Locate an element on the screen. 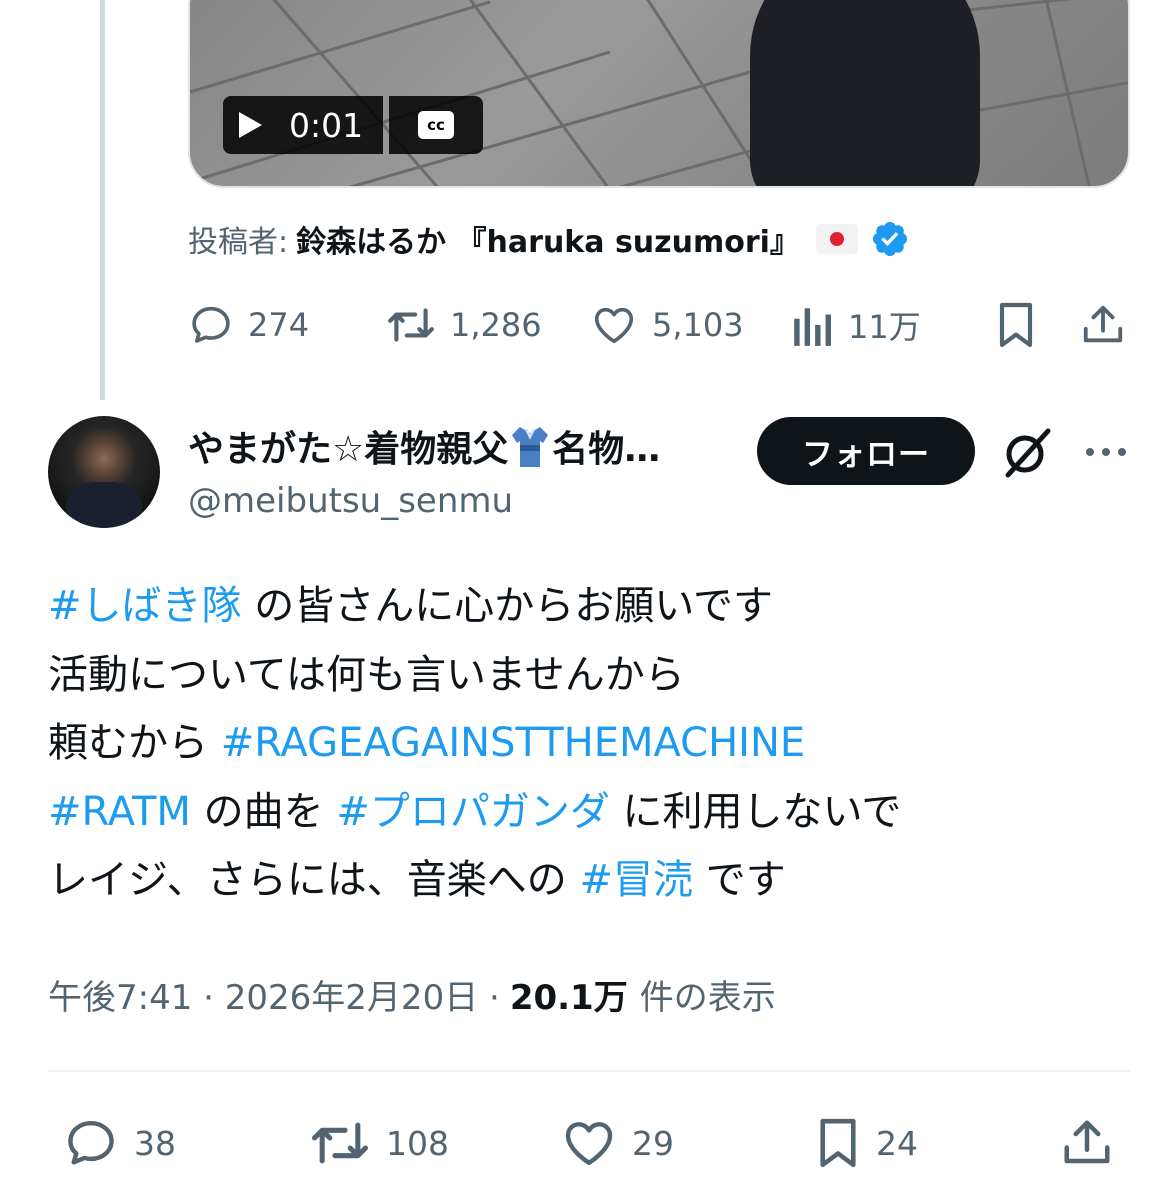 The width and height of the screenshot is (1160, 1202). play-button: 0:01 is located at coordinates (303, 125).